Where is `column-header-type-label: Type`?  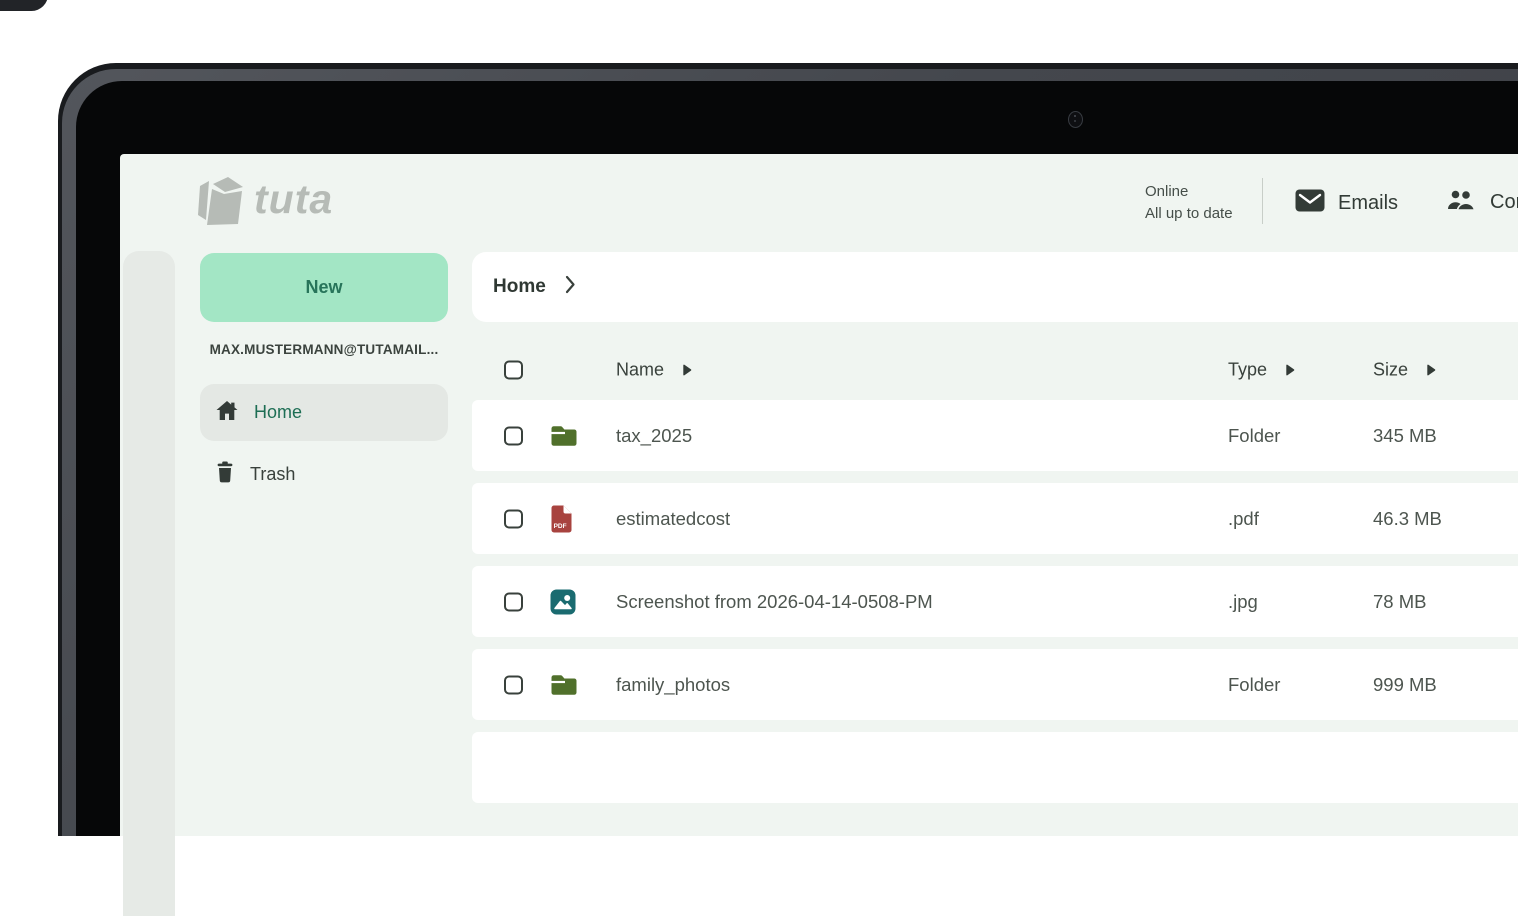 column-header-type-label: Type is located at coordinates (1248, 369).